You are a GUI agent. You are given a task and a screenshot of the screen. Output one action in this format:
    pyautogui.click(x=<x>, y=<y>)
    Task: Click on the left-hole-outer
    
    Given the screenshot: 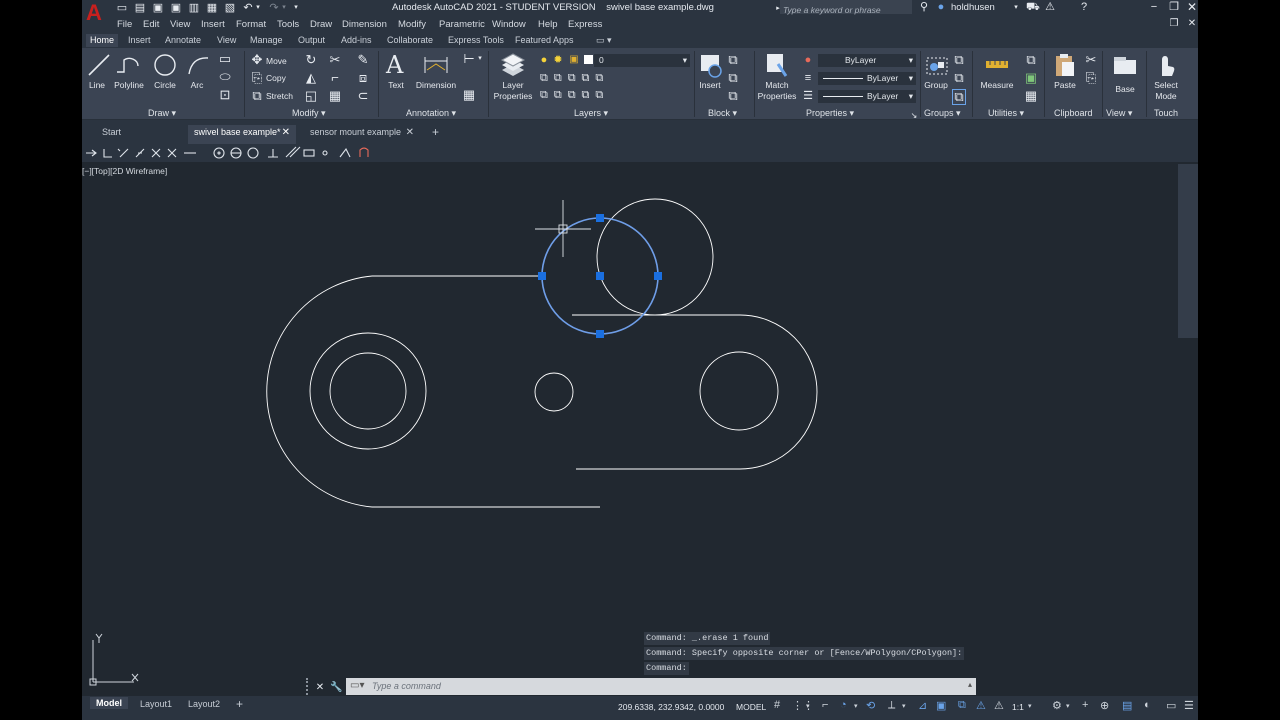 What is the action you would take?
    pyautogui.click(x=368, y=391)
    